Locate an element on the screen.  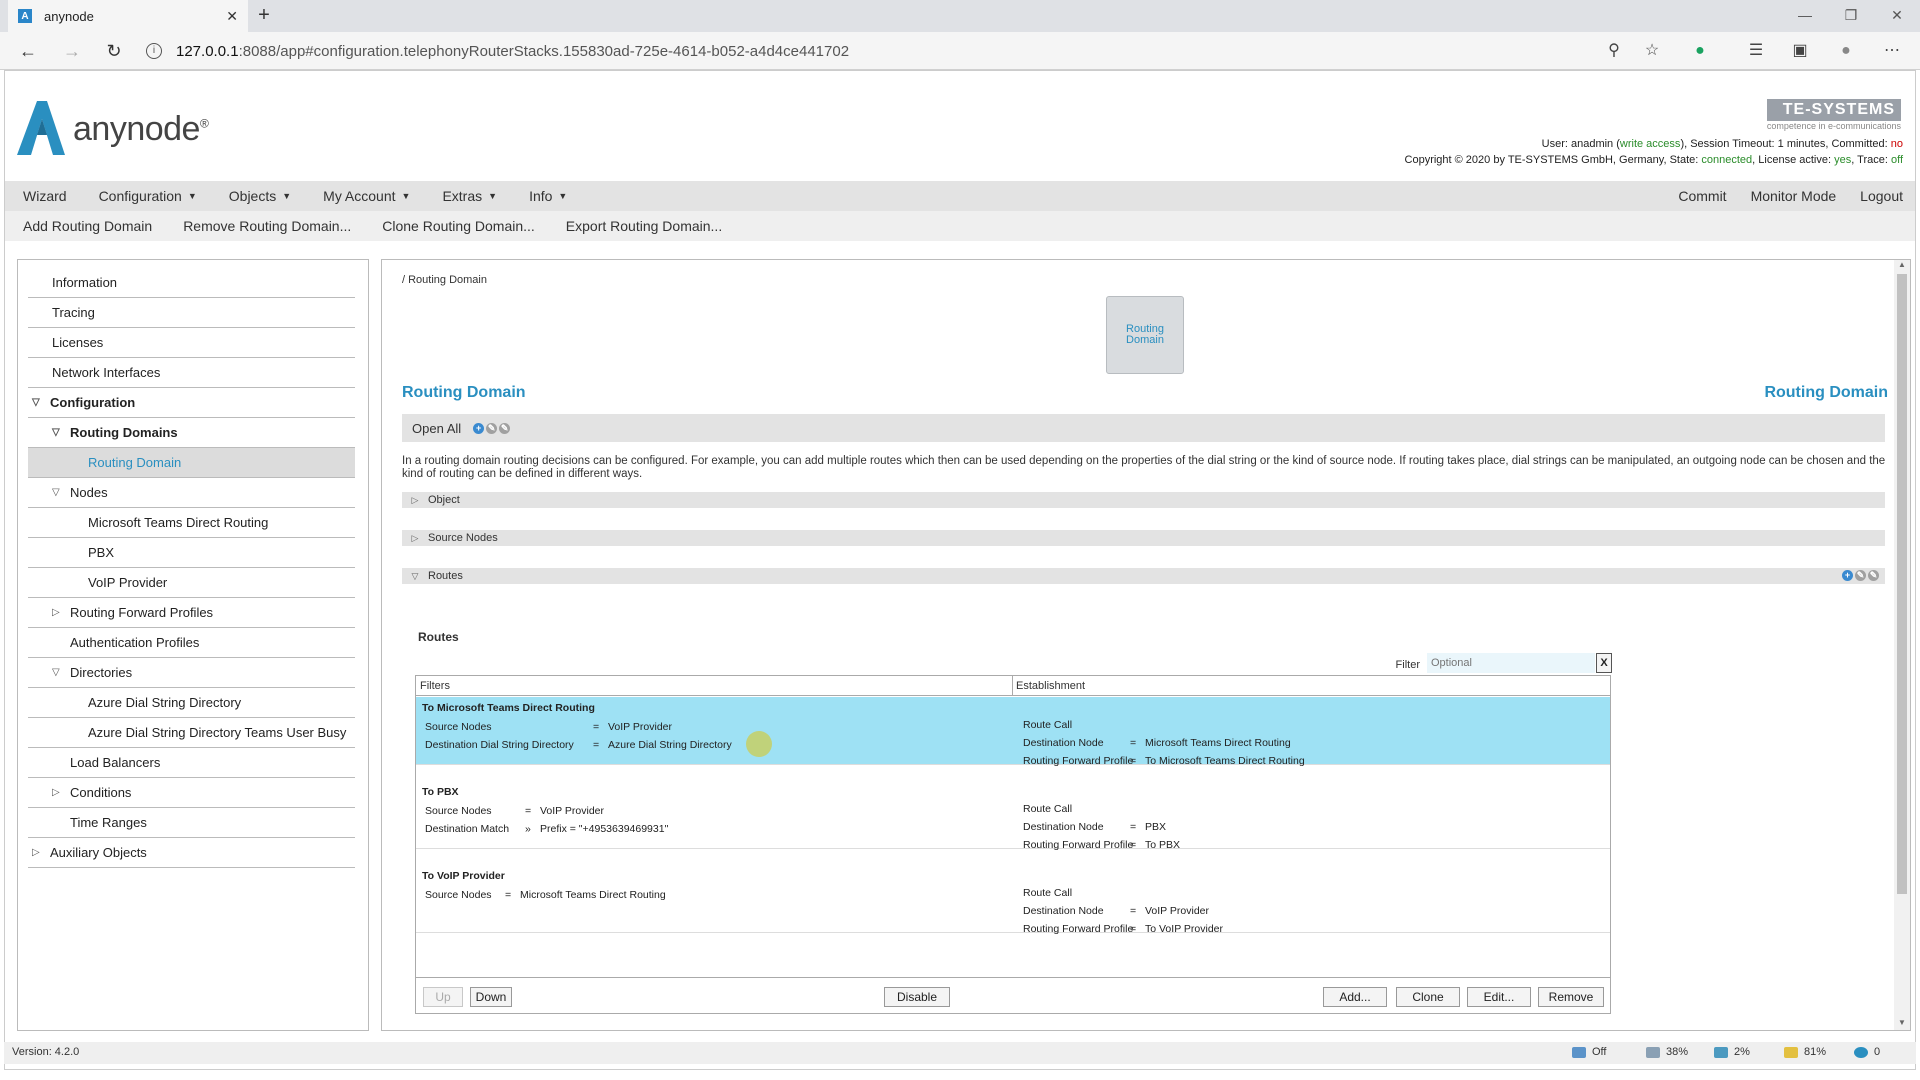
tree-item-conditions: ▷ Conditions is located at coordinates (191, 793).